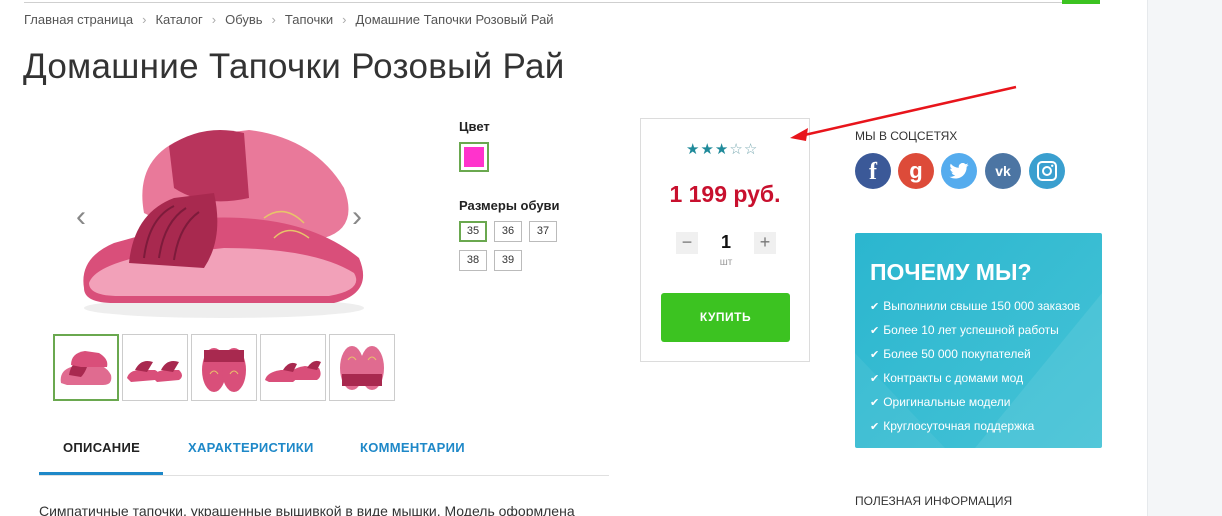 This screenshot has height=516, width=1222. I want to click on size-option-38: 38, so click(473, 260).